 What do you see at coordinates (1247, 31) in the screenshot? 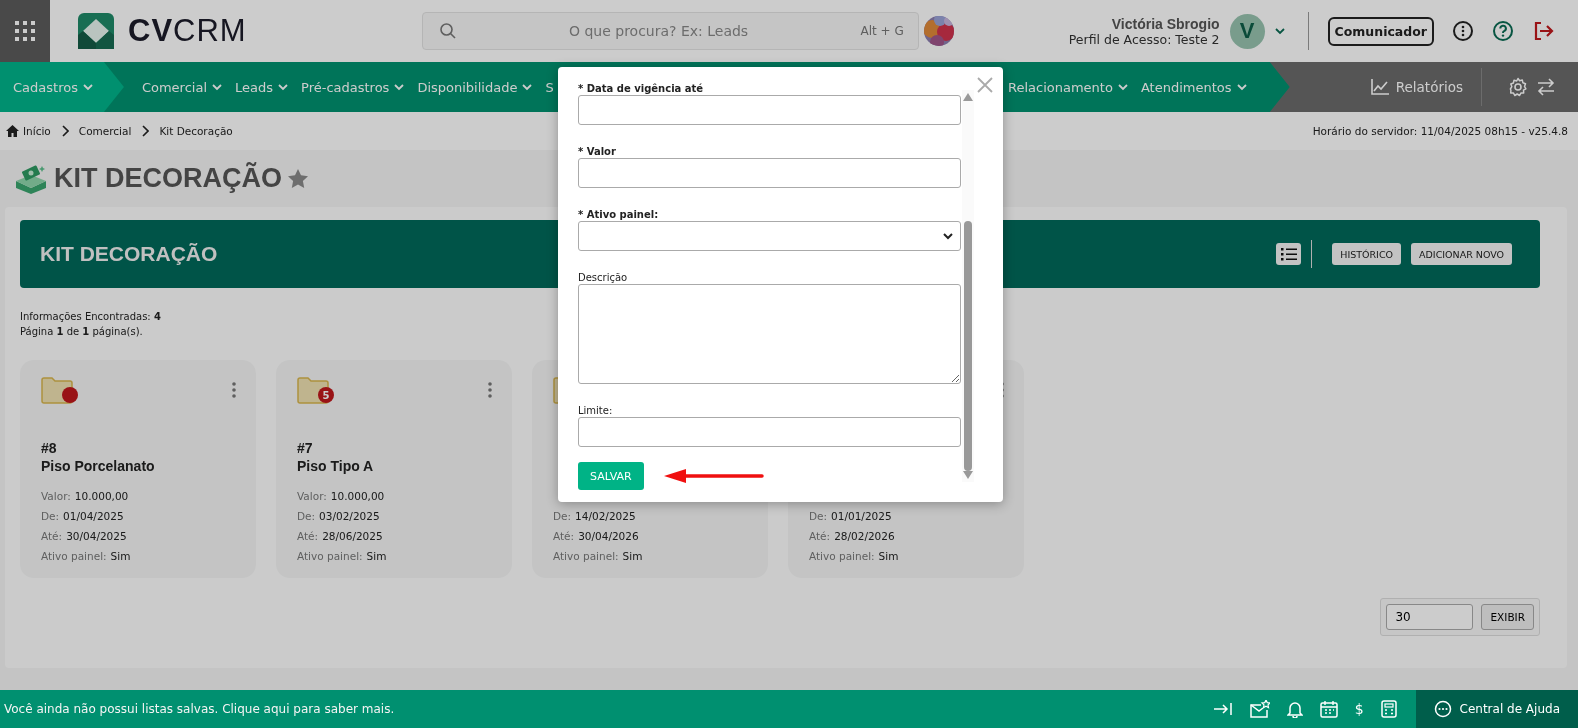
I see `avatar: V` at bounding box center [1247, 31].